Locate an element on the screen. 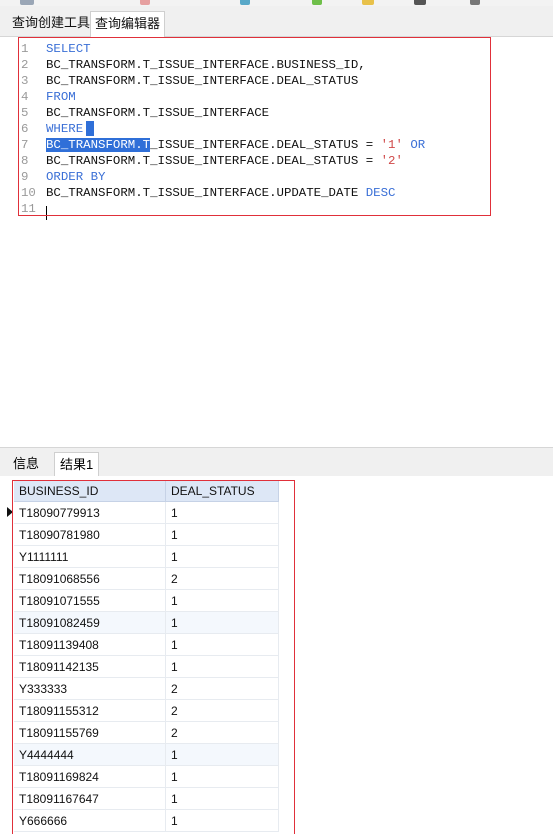 The width and height of the screenshot is (553, 834). table-row: Y4444444 1 is located at coordinates (146, 755).